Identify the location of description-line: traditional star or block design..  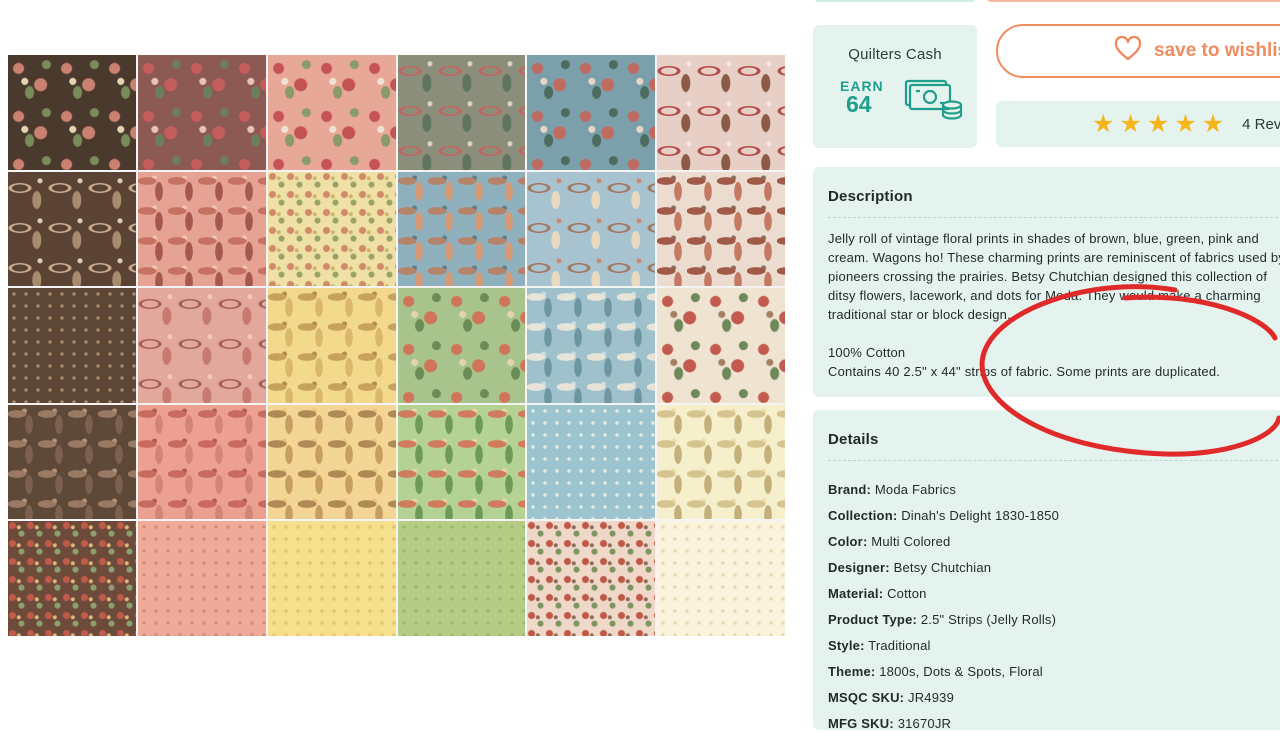
(919, 314).